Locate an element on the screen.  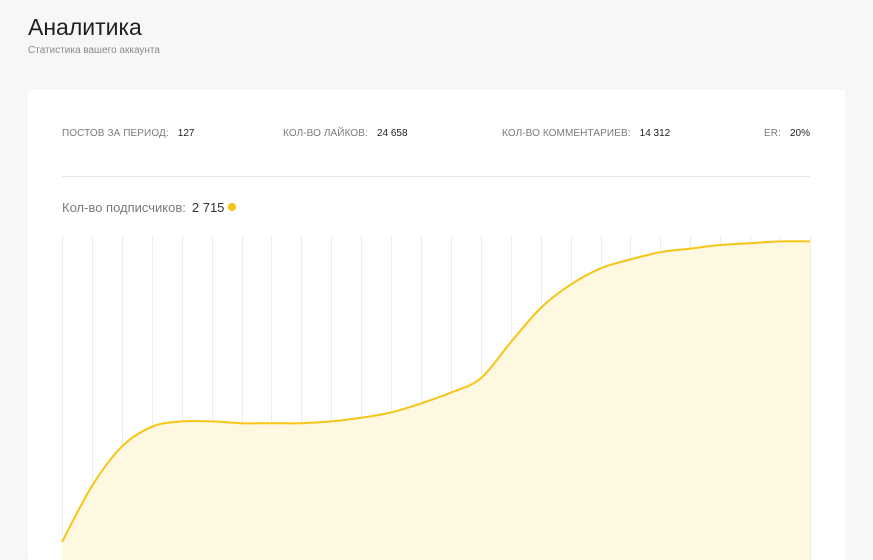
page-header: Аналитика Статистика вашего аккаунта is located at coordinates (94, 34).